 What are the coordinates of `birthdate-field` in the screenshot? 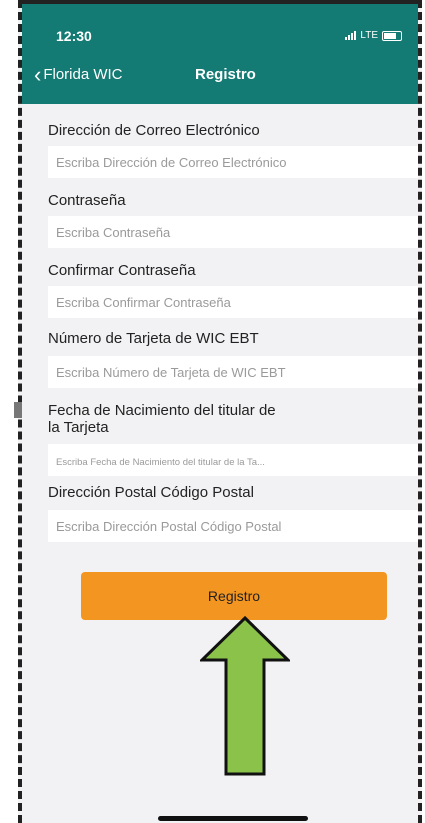 It's located at (233, 460).